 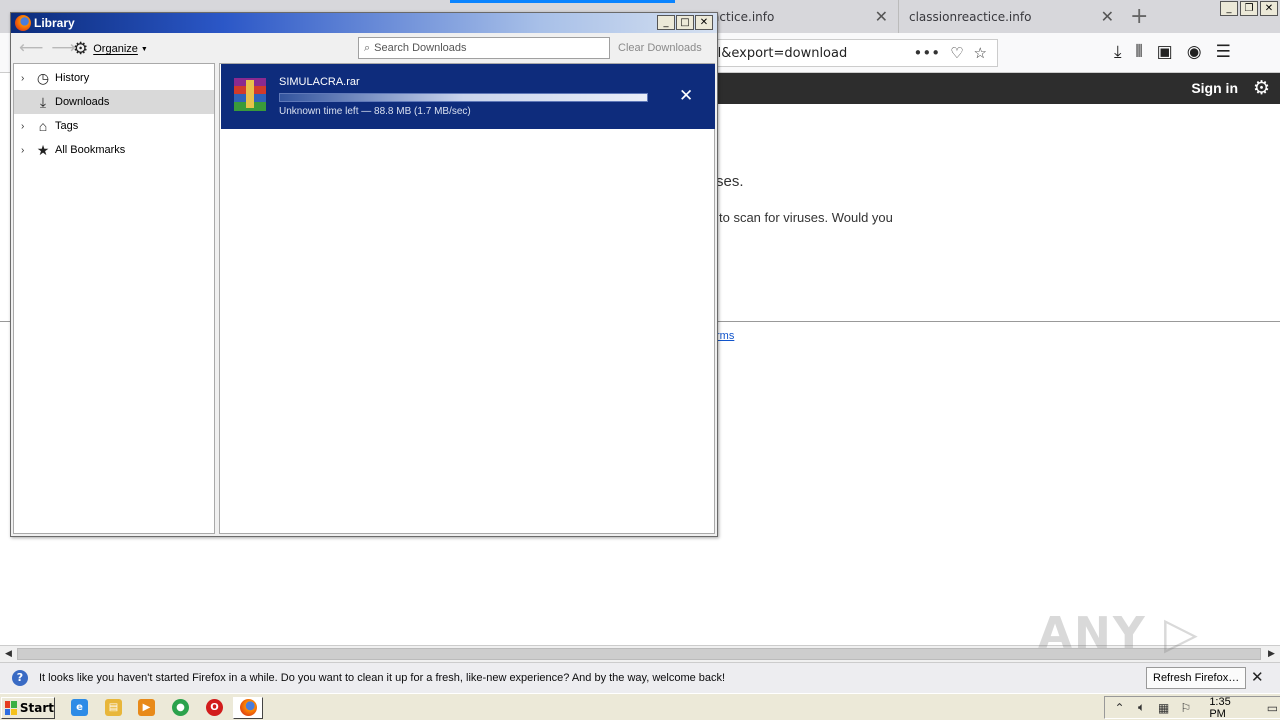 What do you see at coordinates (1257, 677) in the screenshot?
I see `close-notification-icon: ✕` at bounding box center [1257, 677].